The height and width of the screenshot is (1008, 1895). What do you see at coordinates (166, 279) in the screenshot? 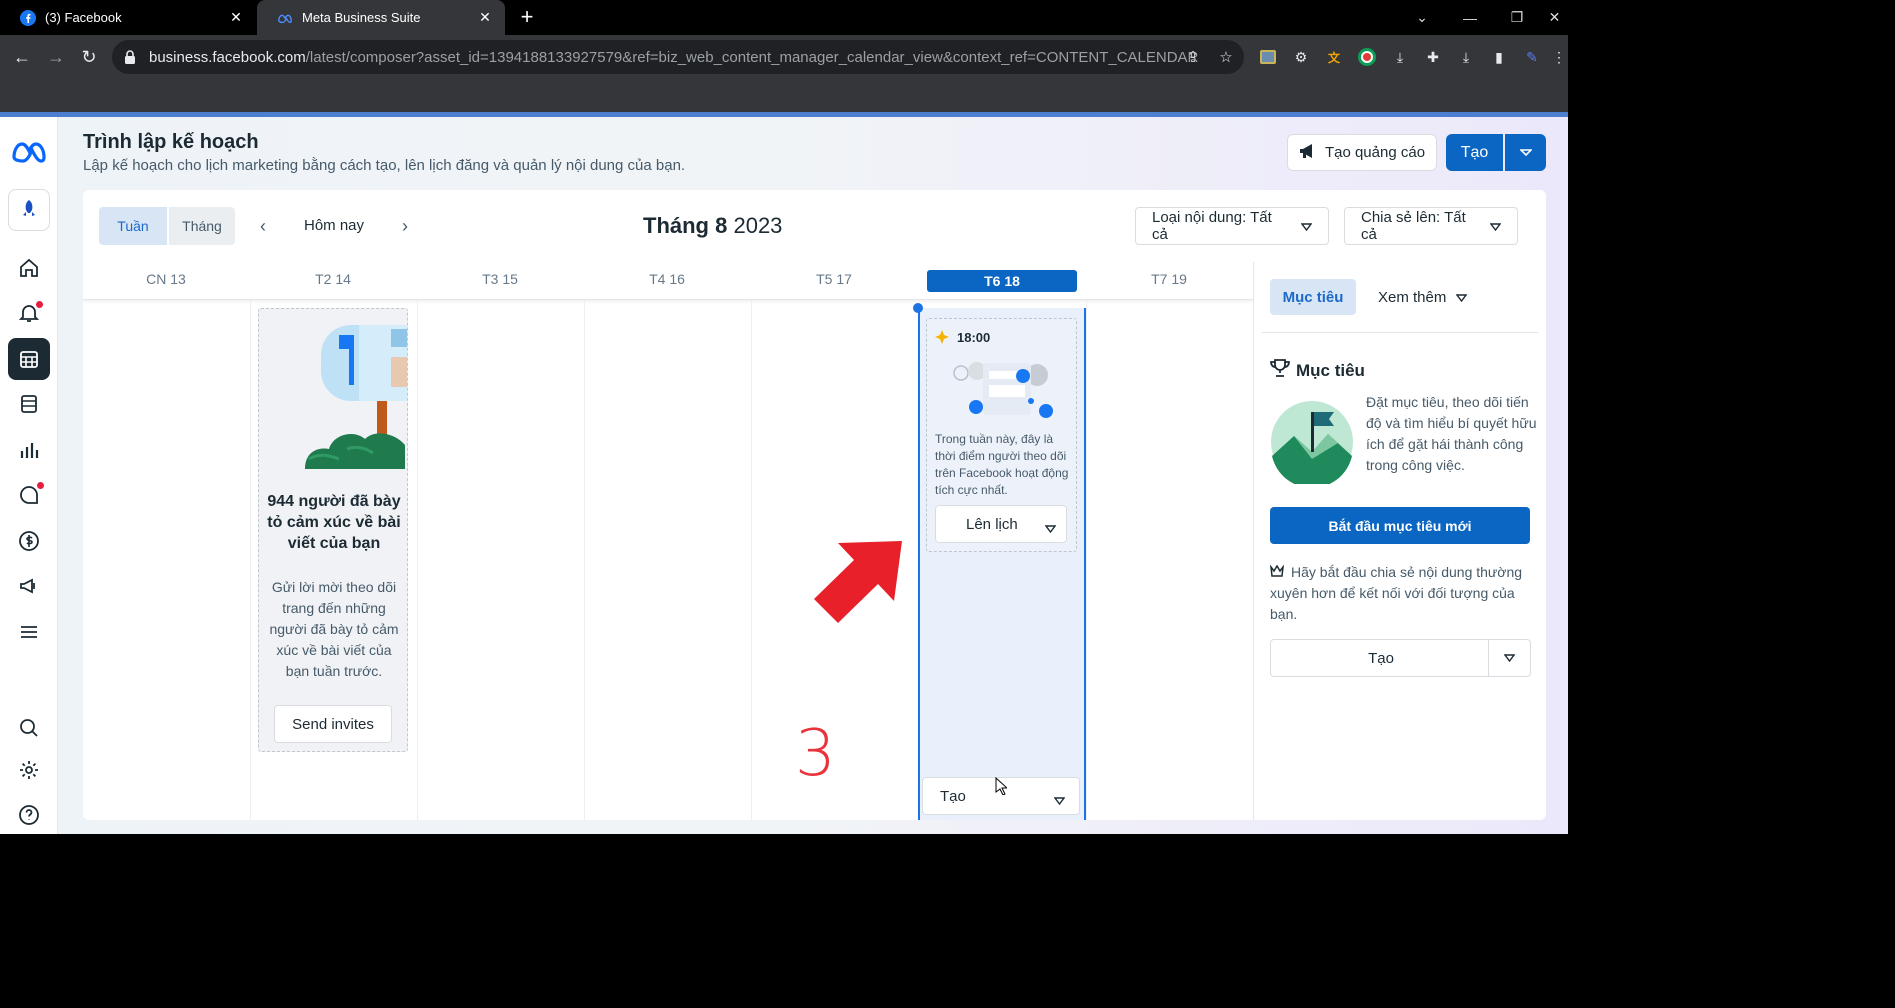
I see `day-sun-13: CN 13` at bounding box center [166, 279].